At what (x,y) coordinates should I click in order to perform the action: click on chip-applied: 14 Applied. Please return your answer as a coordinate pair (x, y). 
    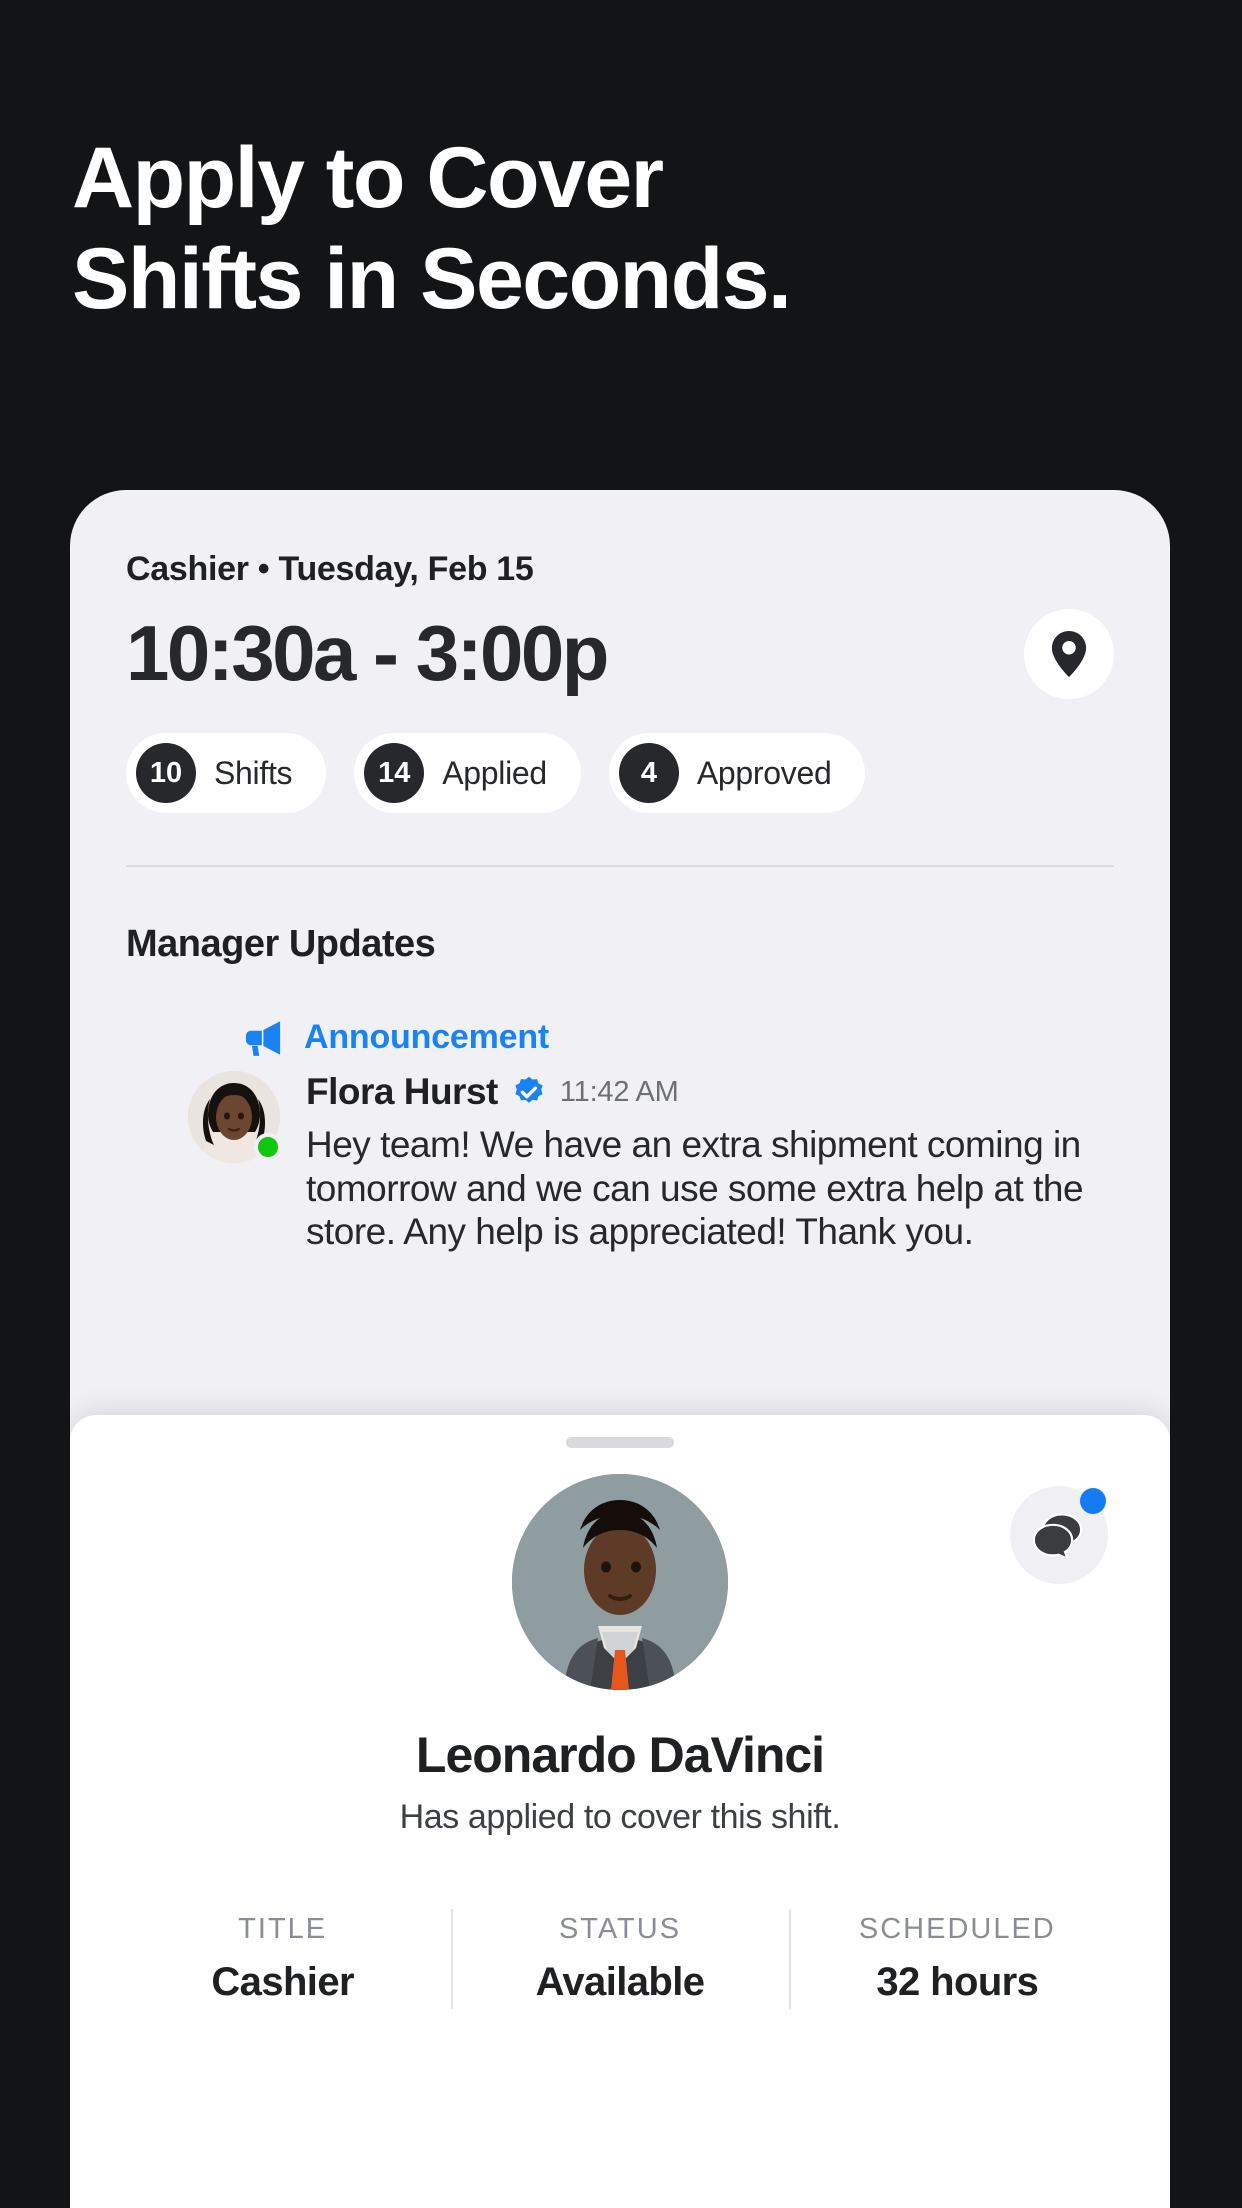
    Looking at the image, I should click on (467, 773).